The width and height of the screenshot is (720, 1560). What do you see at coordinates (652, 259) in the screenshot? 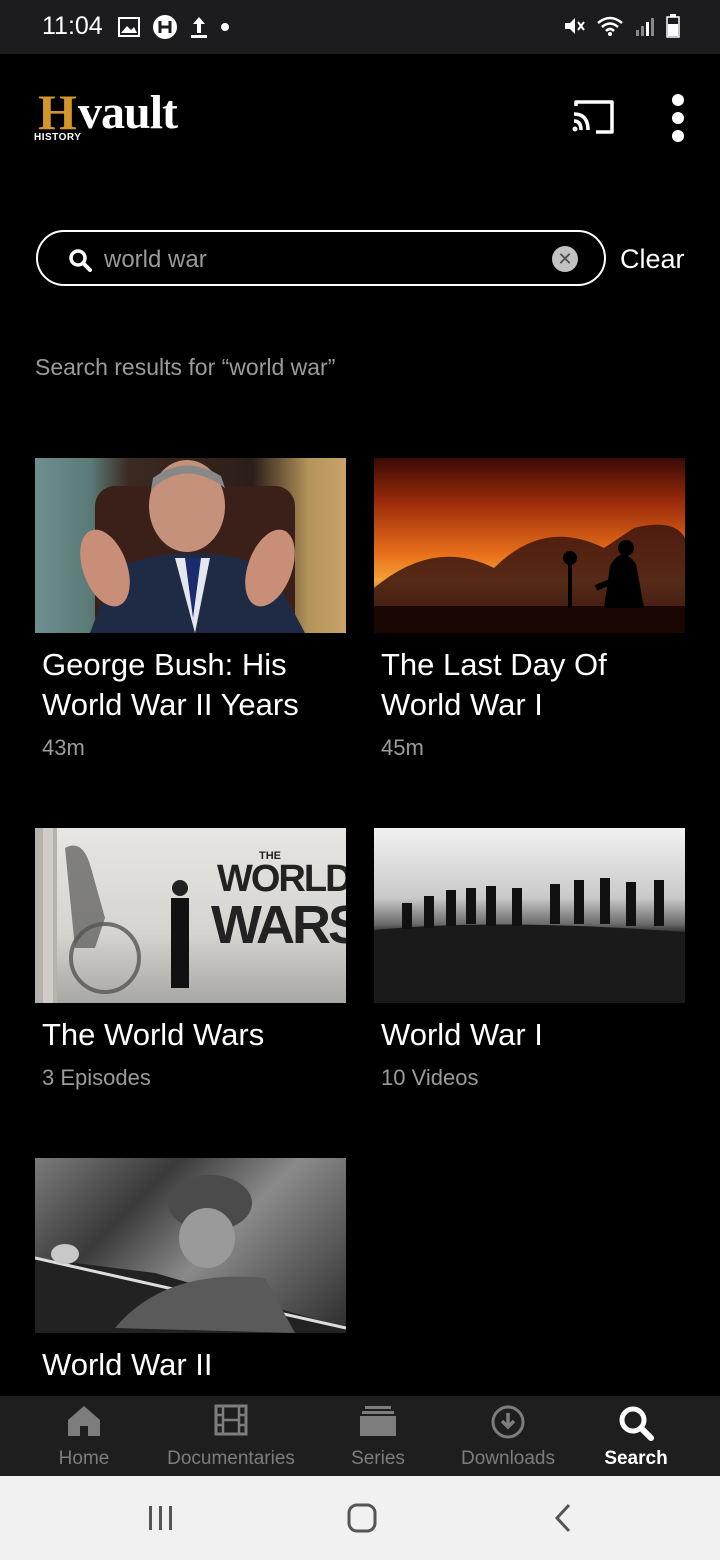
I see `clear-button: Clear` at bounding box center [652, 259].